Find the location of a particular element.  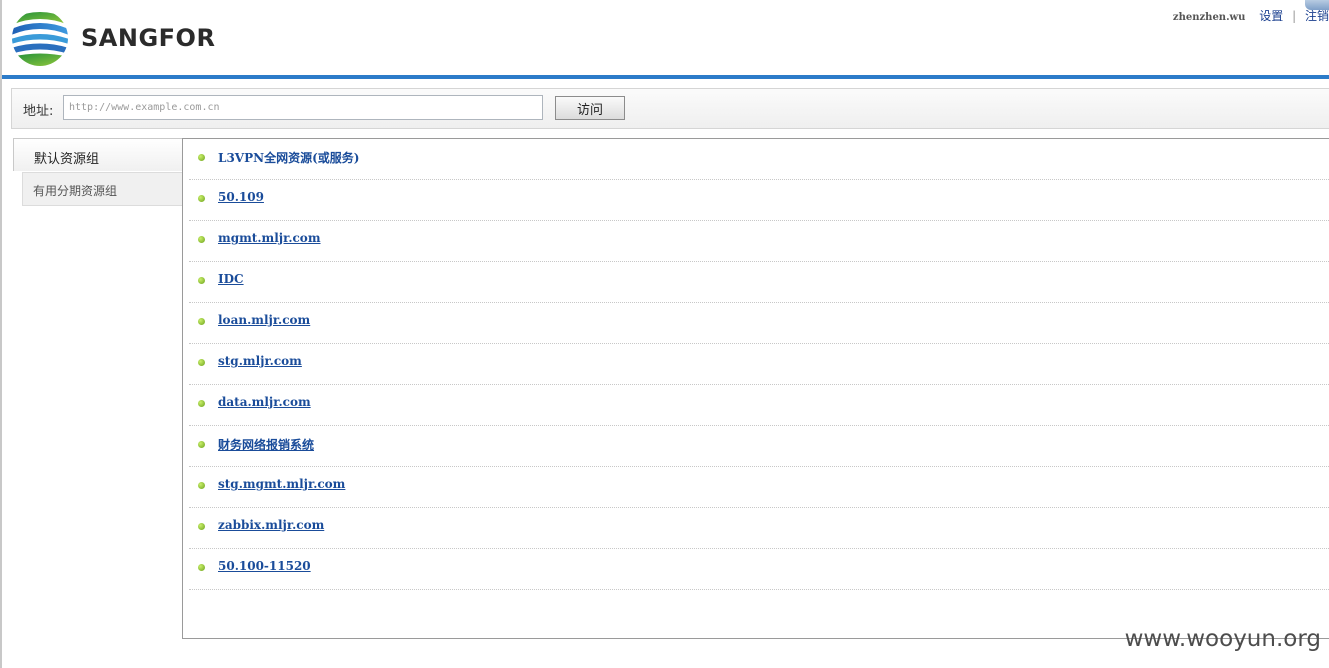

list-item: L3VPN全网资源(或服务) is located at coordinates (759, 159).